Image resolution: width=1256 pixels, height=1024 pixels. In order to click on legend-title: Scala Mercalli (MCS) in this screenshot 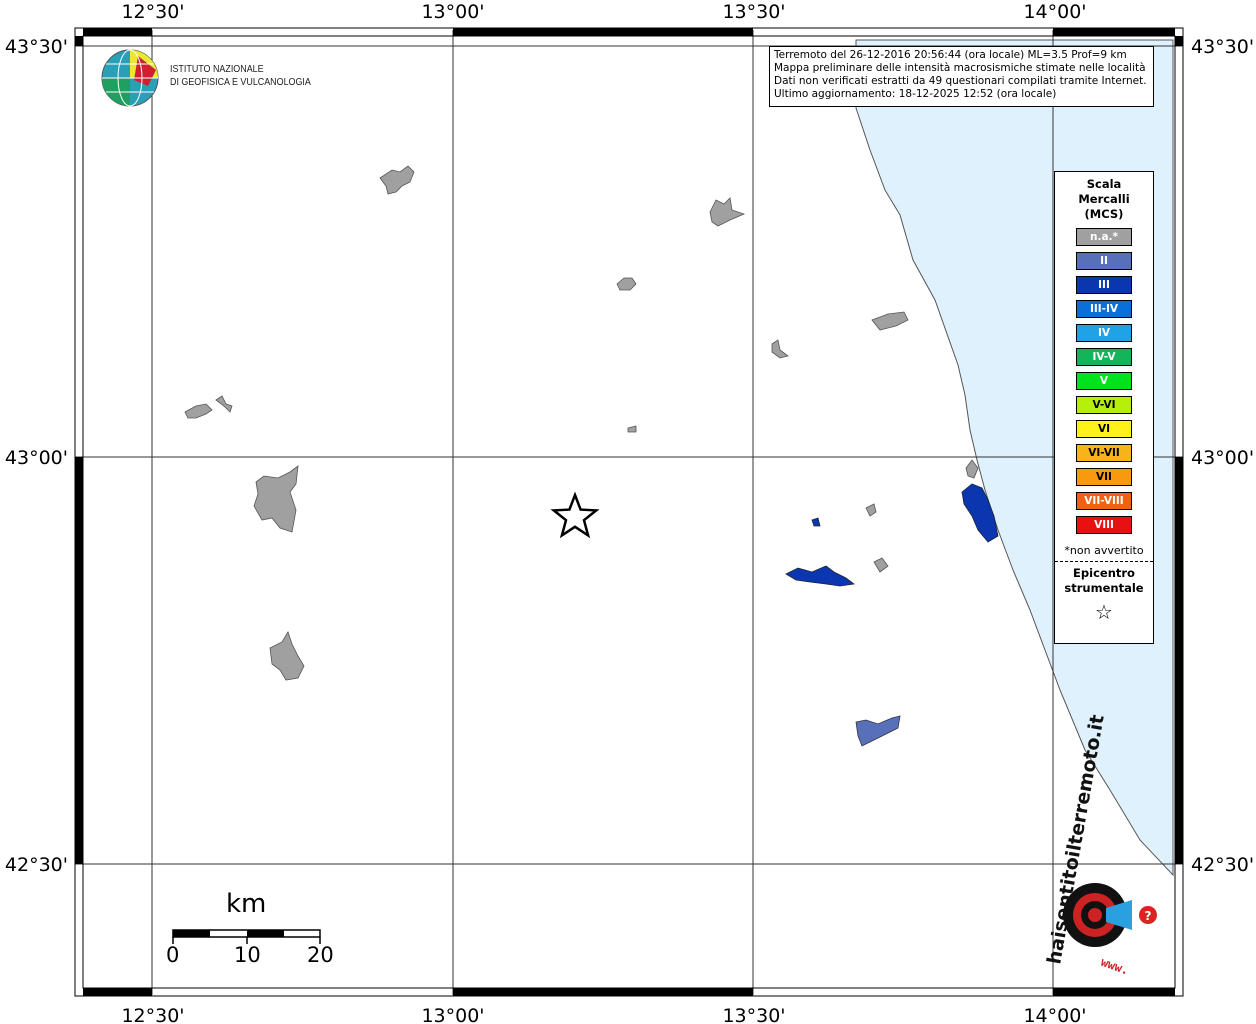, I will do `click(1104, 199)`.